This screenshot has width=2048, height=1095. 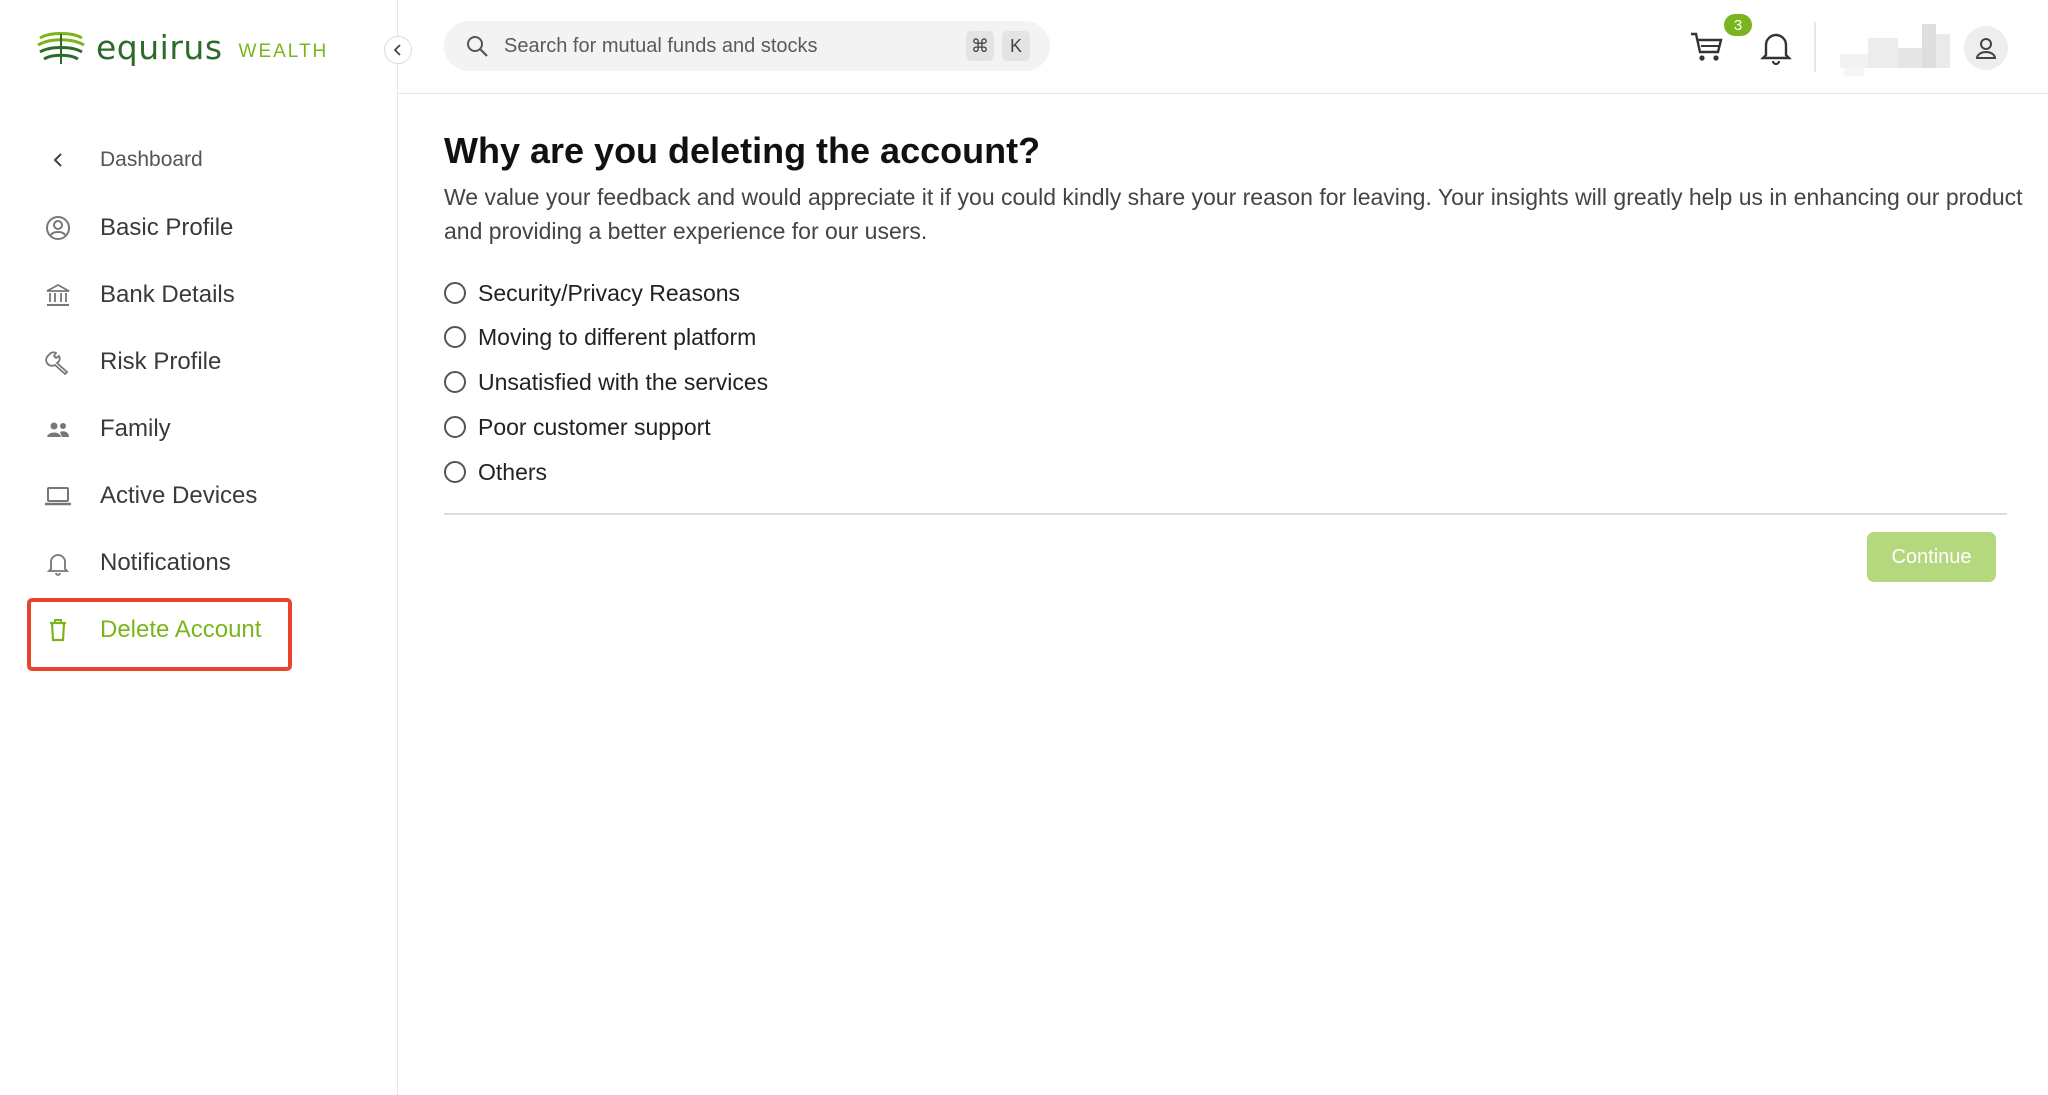 I want to click on reason-option: Others, so click(x=495, y=472).